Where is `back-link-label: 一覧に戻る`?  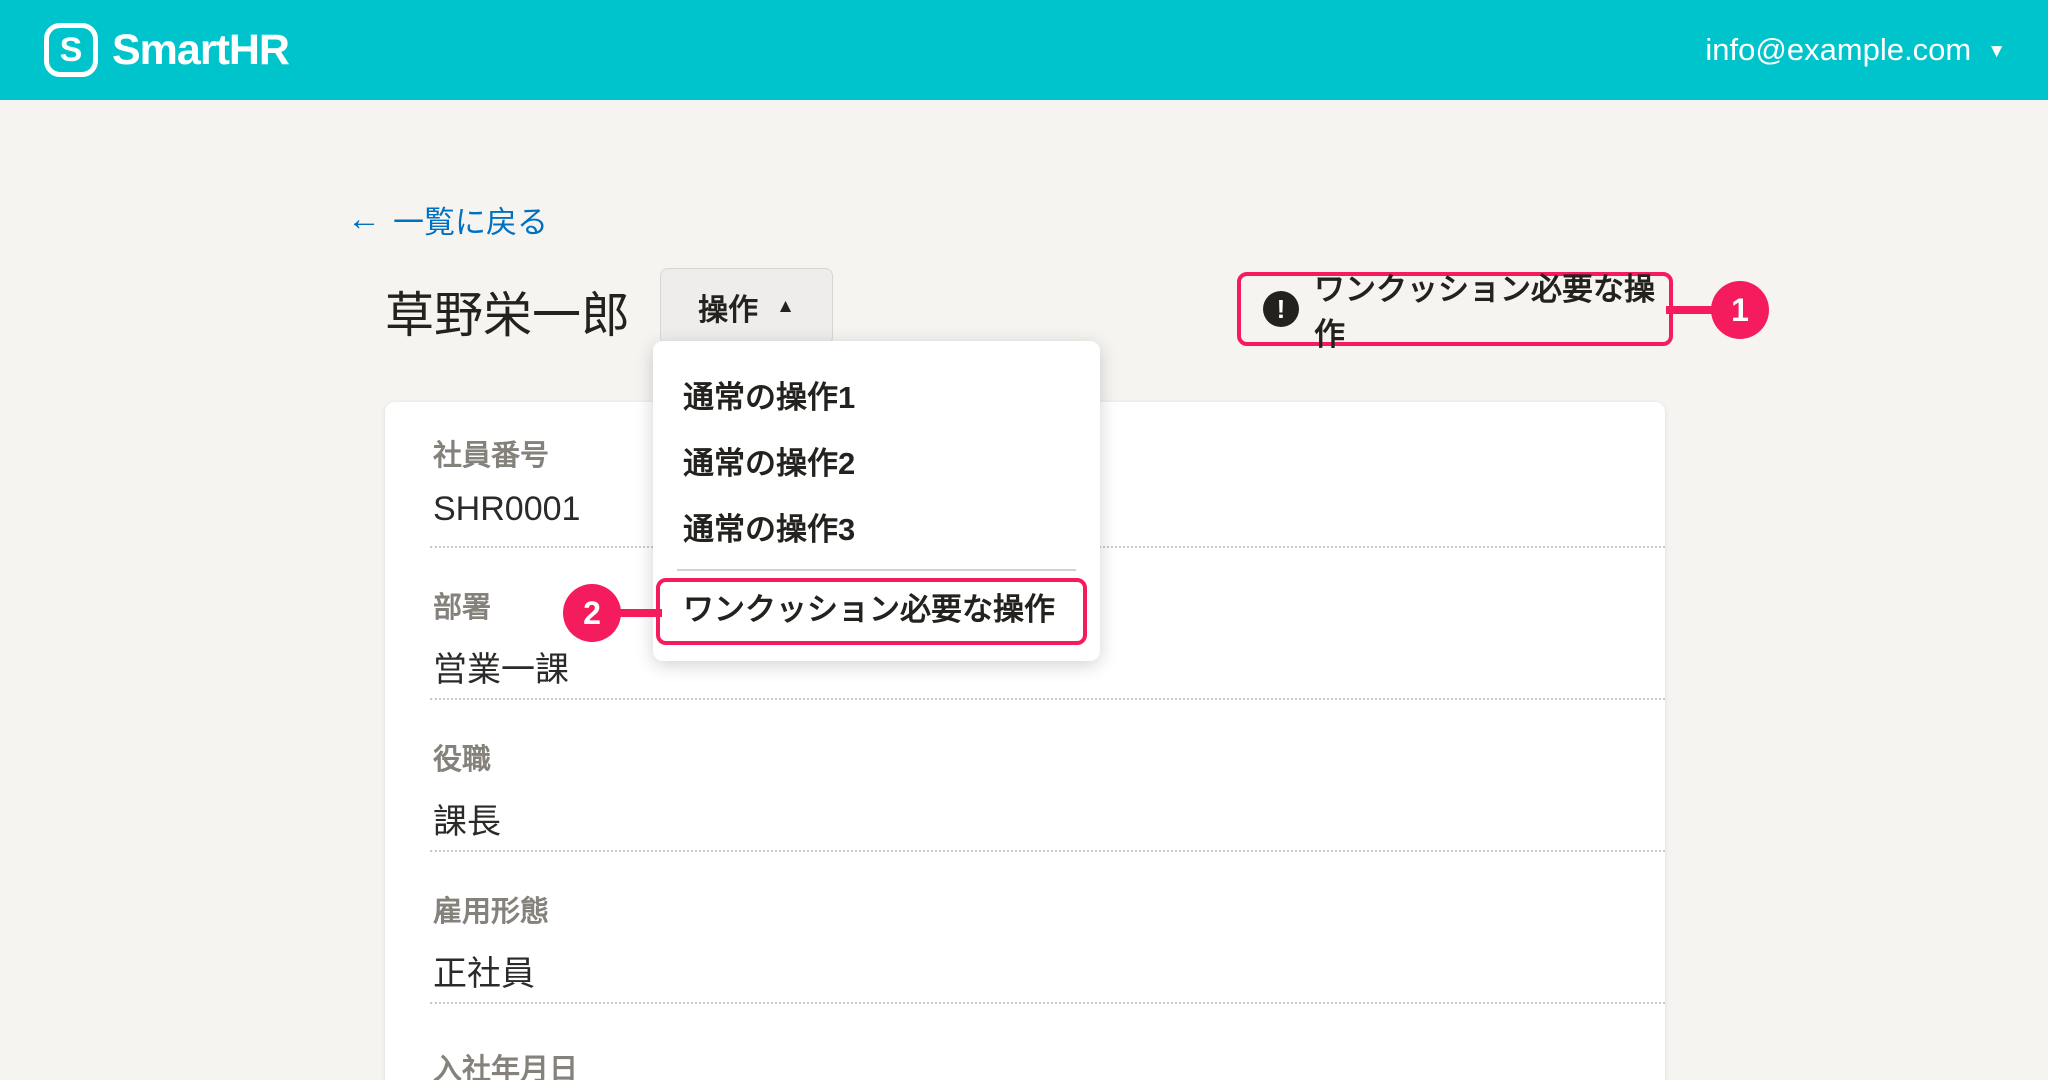
back-link-label: 一覧に戻る is located at coordinates (470, 222).